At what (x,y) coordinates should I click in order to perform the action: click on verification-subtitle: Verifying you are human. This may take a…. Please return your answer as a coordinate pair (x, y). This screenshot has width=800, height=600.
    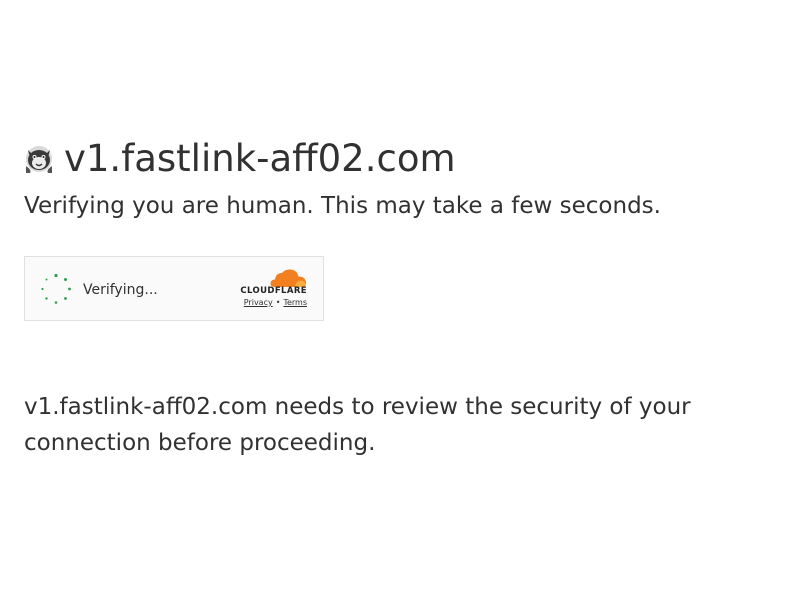
    Looking at the image, I should click on (342, 206).